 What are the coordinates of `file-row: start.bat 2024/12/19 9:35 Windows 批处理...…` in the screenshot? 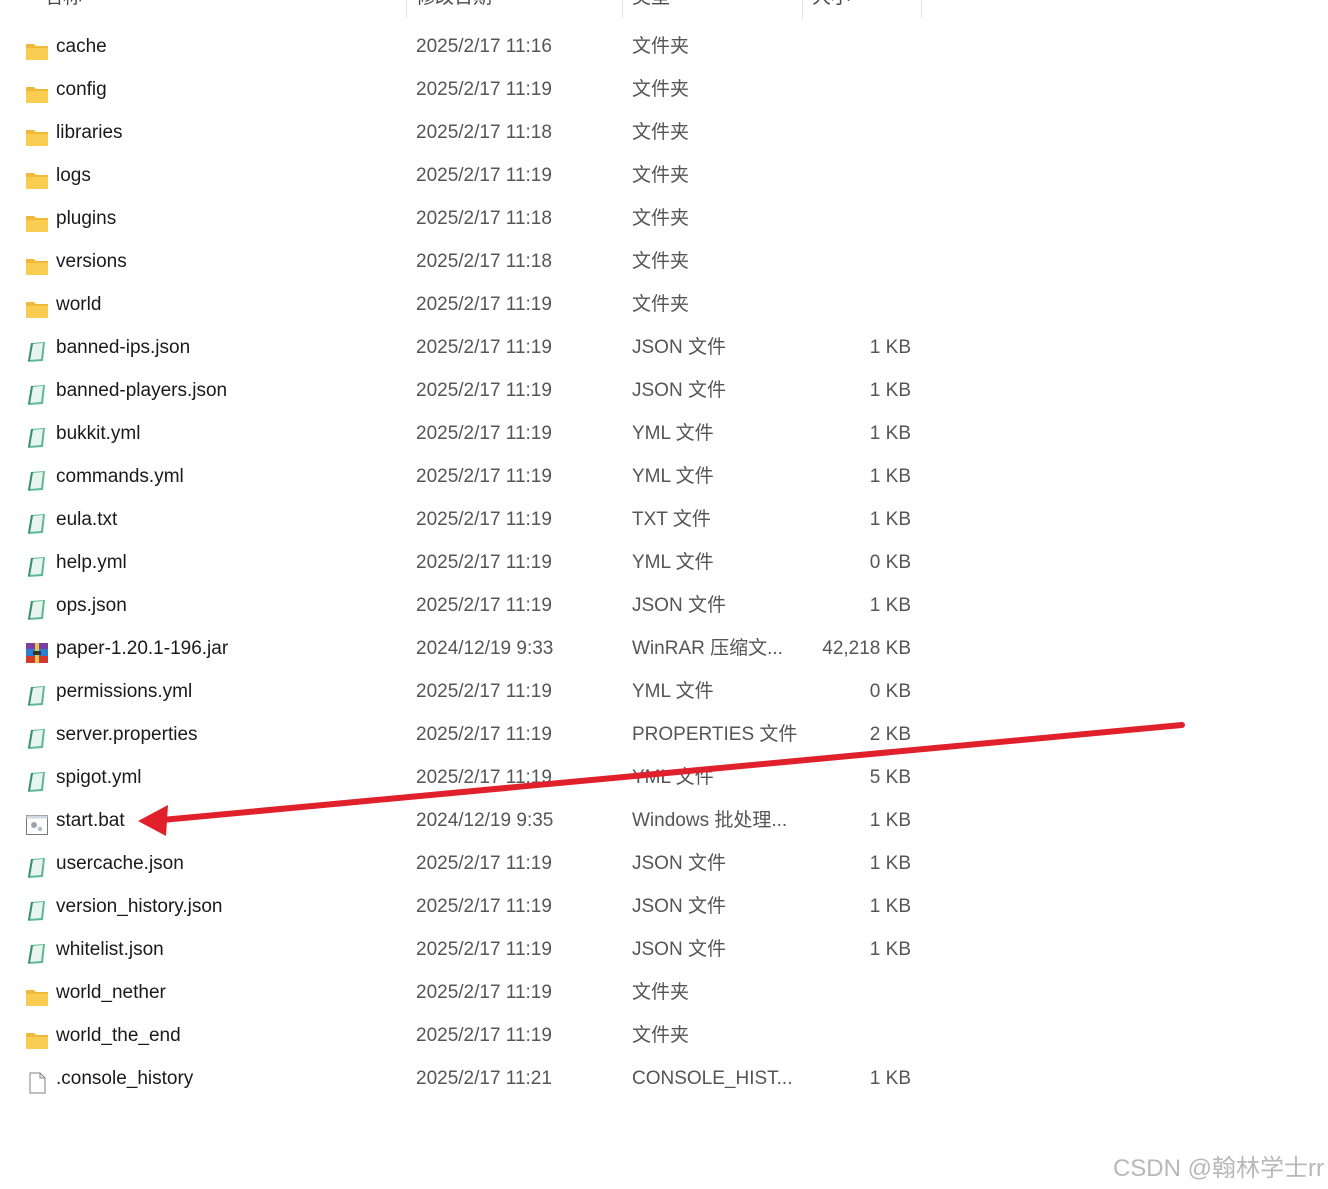 It's located at (465, 820).